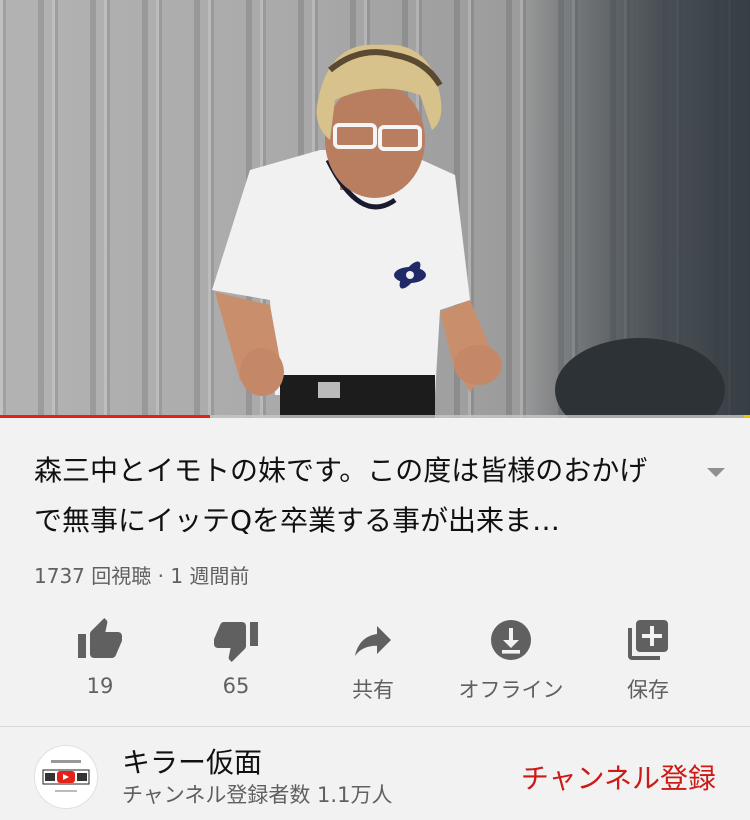 Image resolution: width=750 pixels, height=820 pixels. What do you see at coordinates (236, 642) in the screenshot?
I see `thumb-down-icon` at bounding box center [236, 642].